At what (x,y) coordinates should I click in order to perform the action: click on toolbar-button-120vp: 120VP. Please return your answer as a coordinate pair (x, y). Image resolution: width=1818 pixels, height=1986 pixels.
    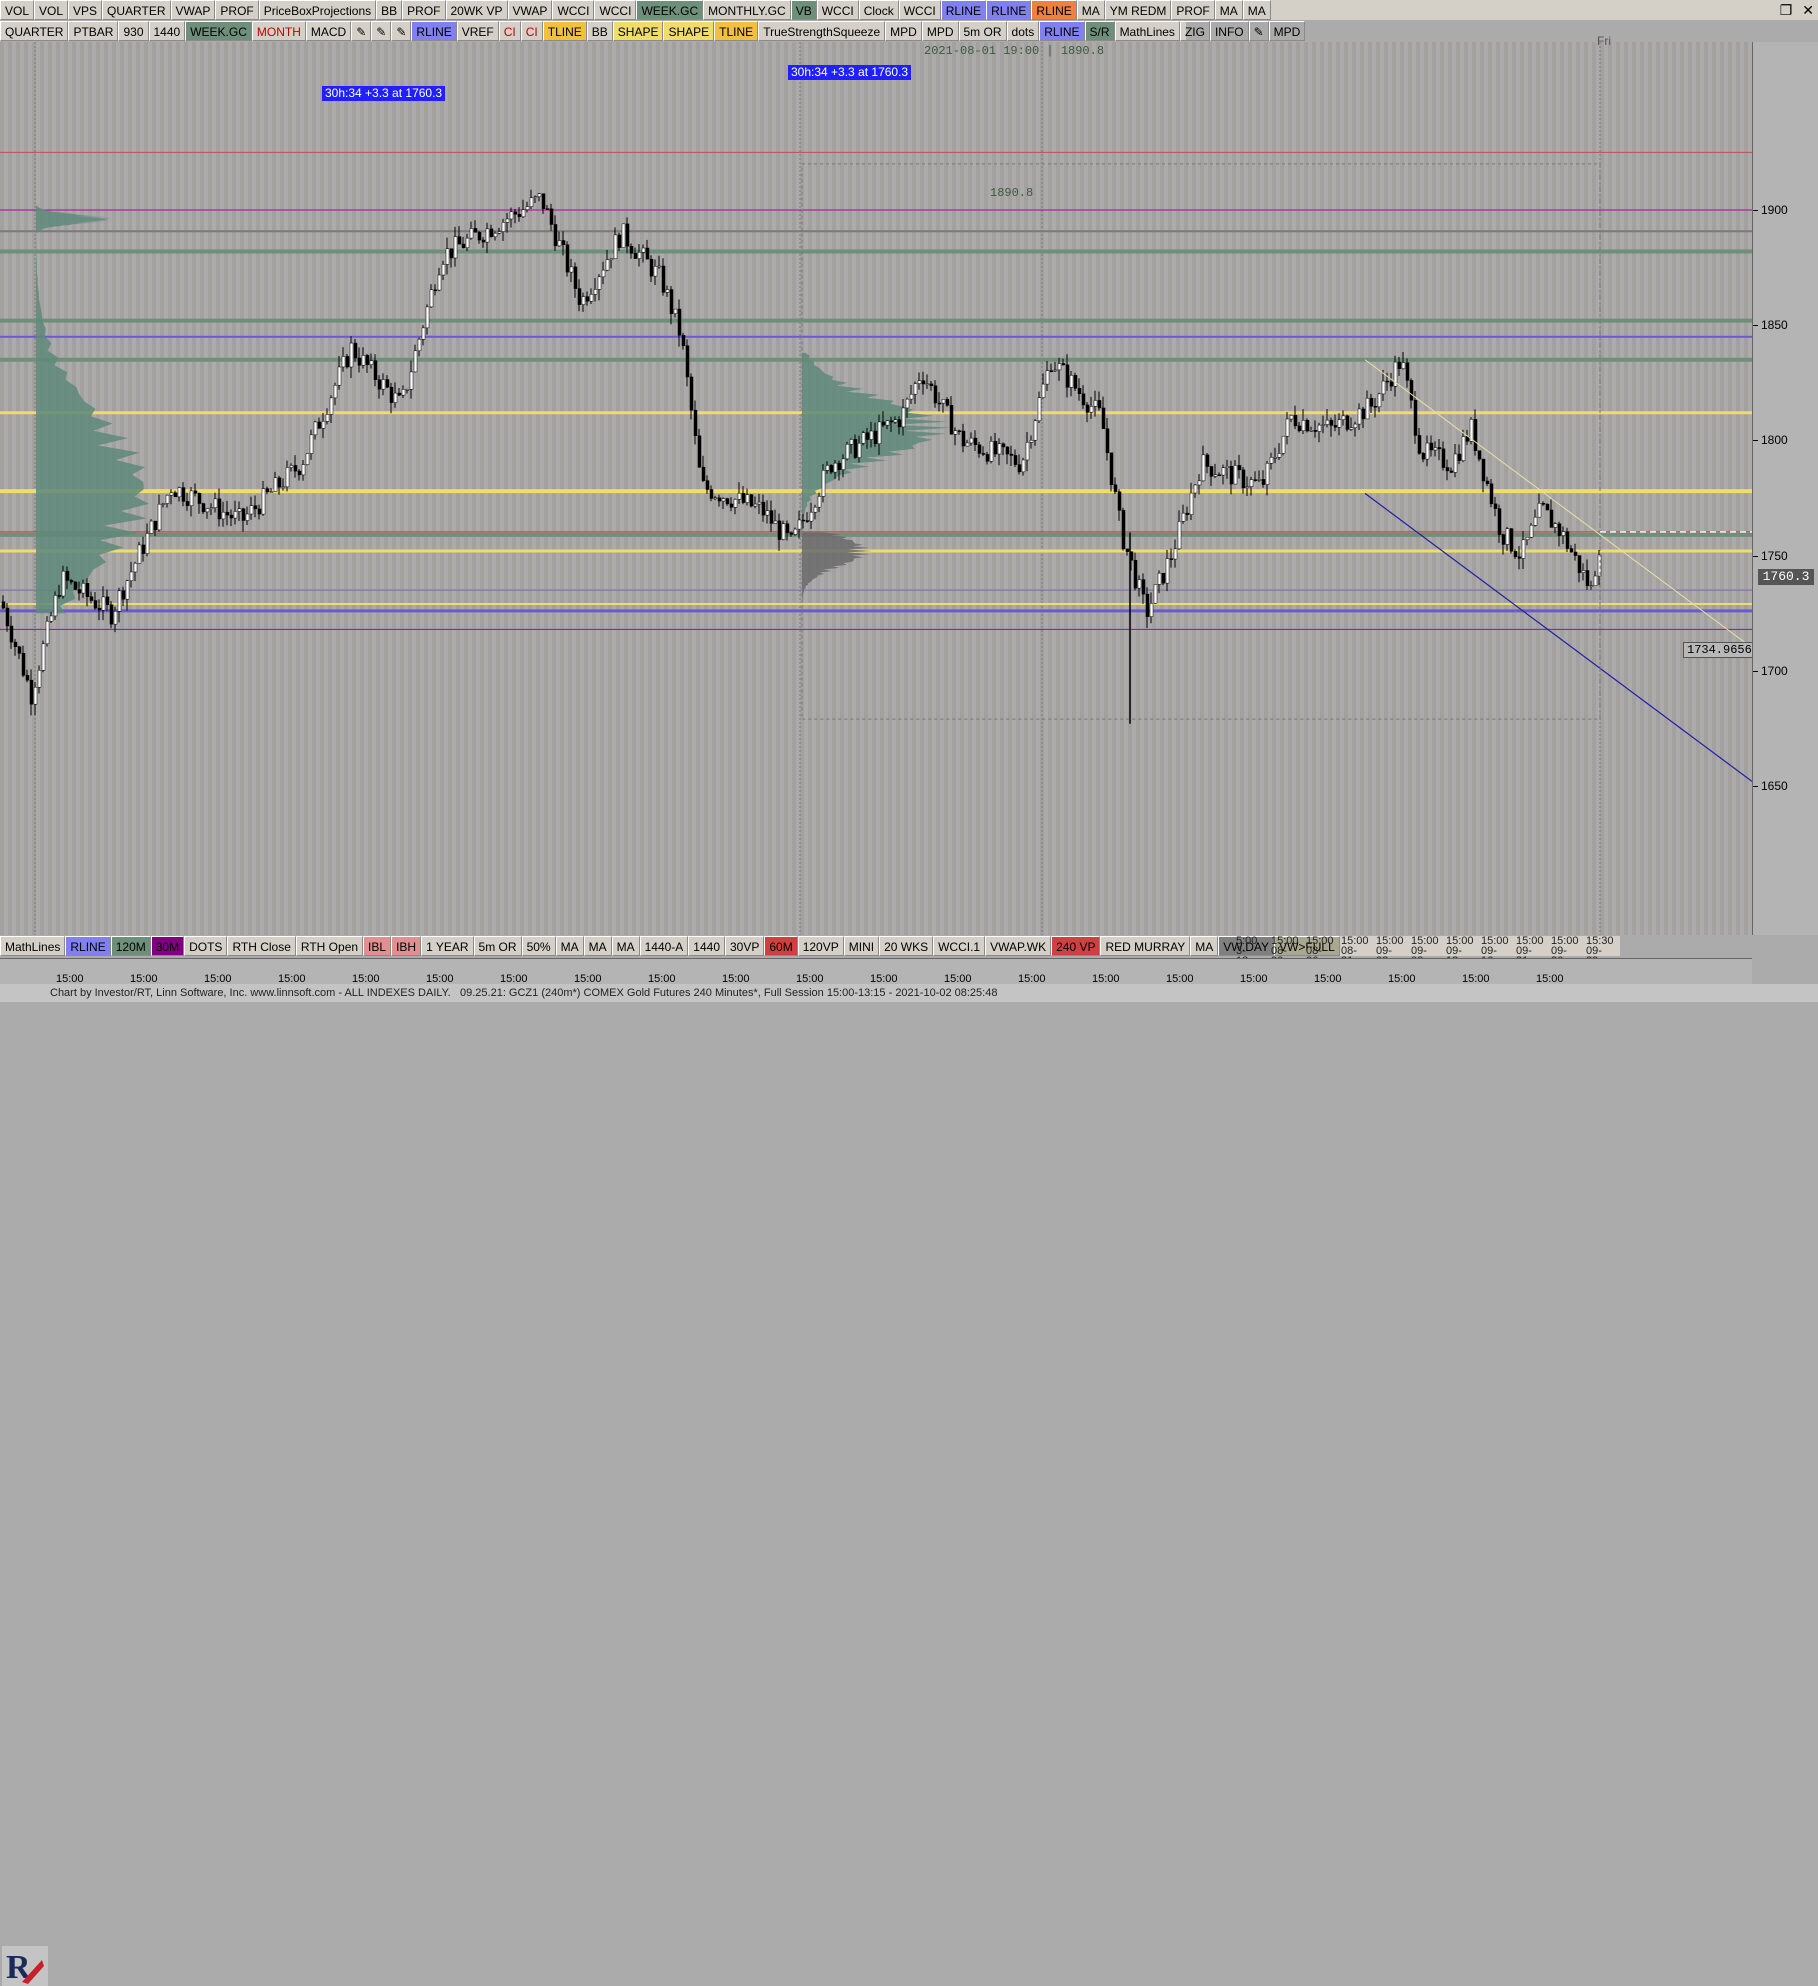
    Looking at the image, I should click on (820, 946).